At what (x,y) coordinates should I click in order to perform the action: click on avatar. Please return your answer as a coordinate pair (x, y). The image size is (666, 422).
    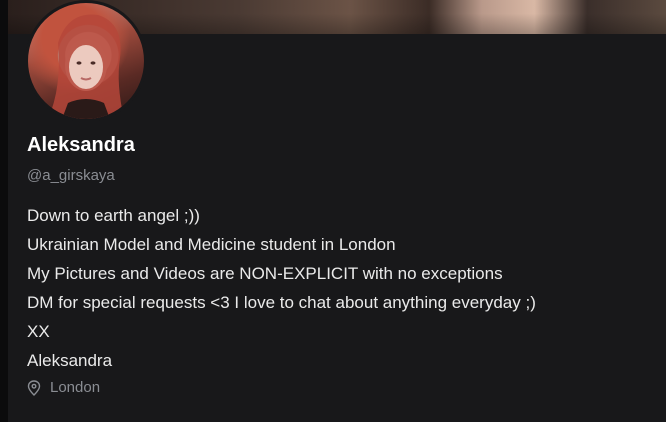
    Looking at the image, I should click on (86, 61).